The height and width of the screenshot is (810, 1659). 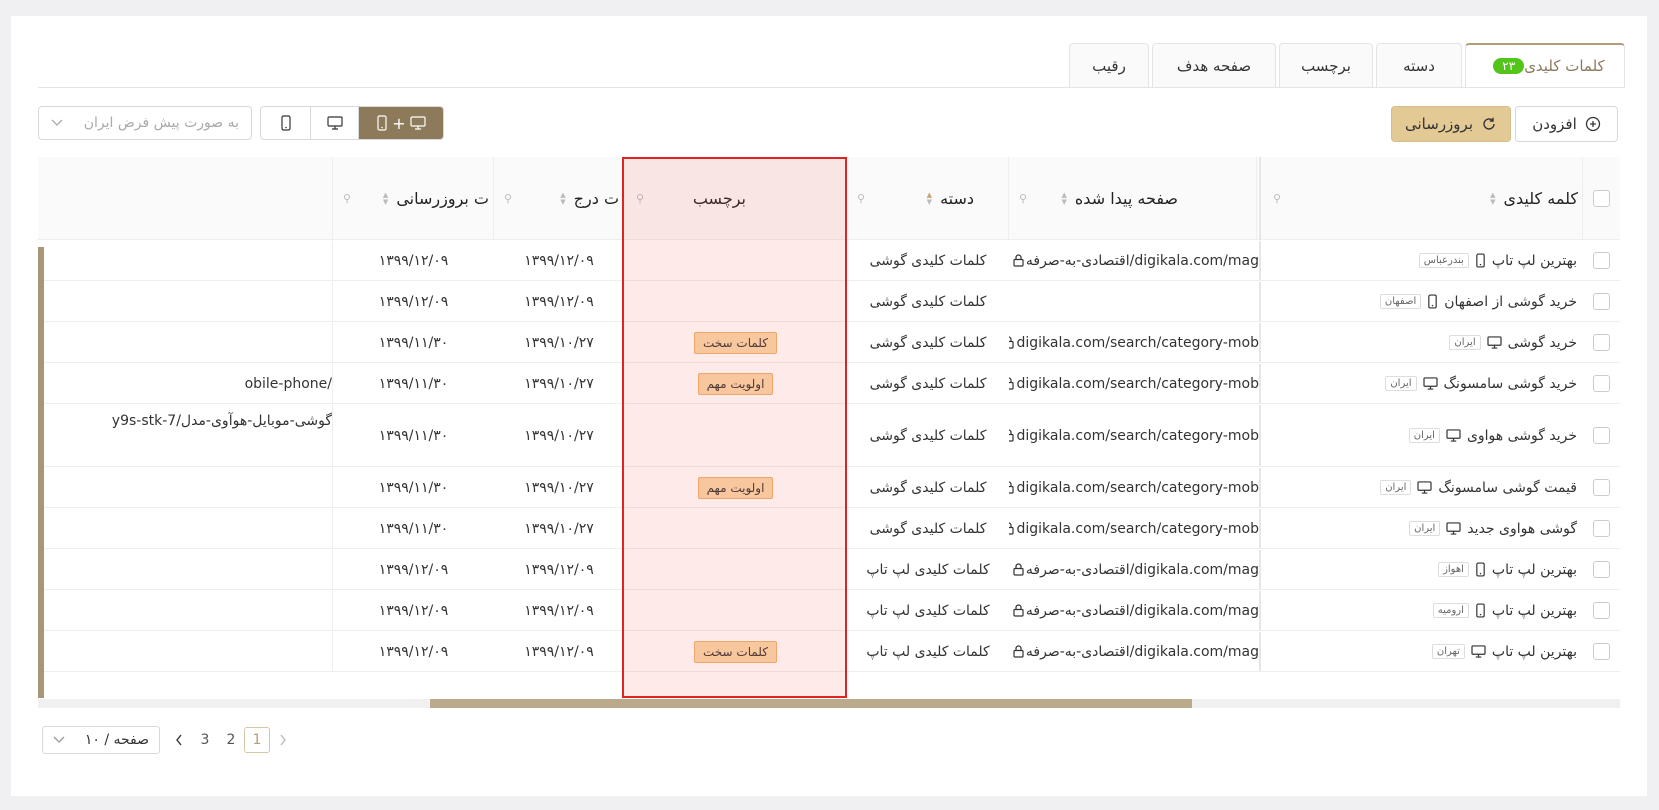 What do you see at coordinates (335, 123) in the screenshot?
I see `device-desktop-option` at bounding box center [335, 123].